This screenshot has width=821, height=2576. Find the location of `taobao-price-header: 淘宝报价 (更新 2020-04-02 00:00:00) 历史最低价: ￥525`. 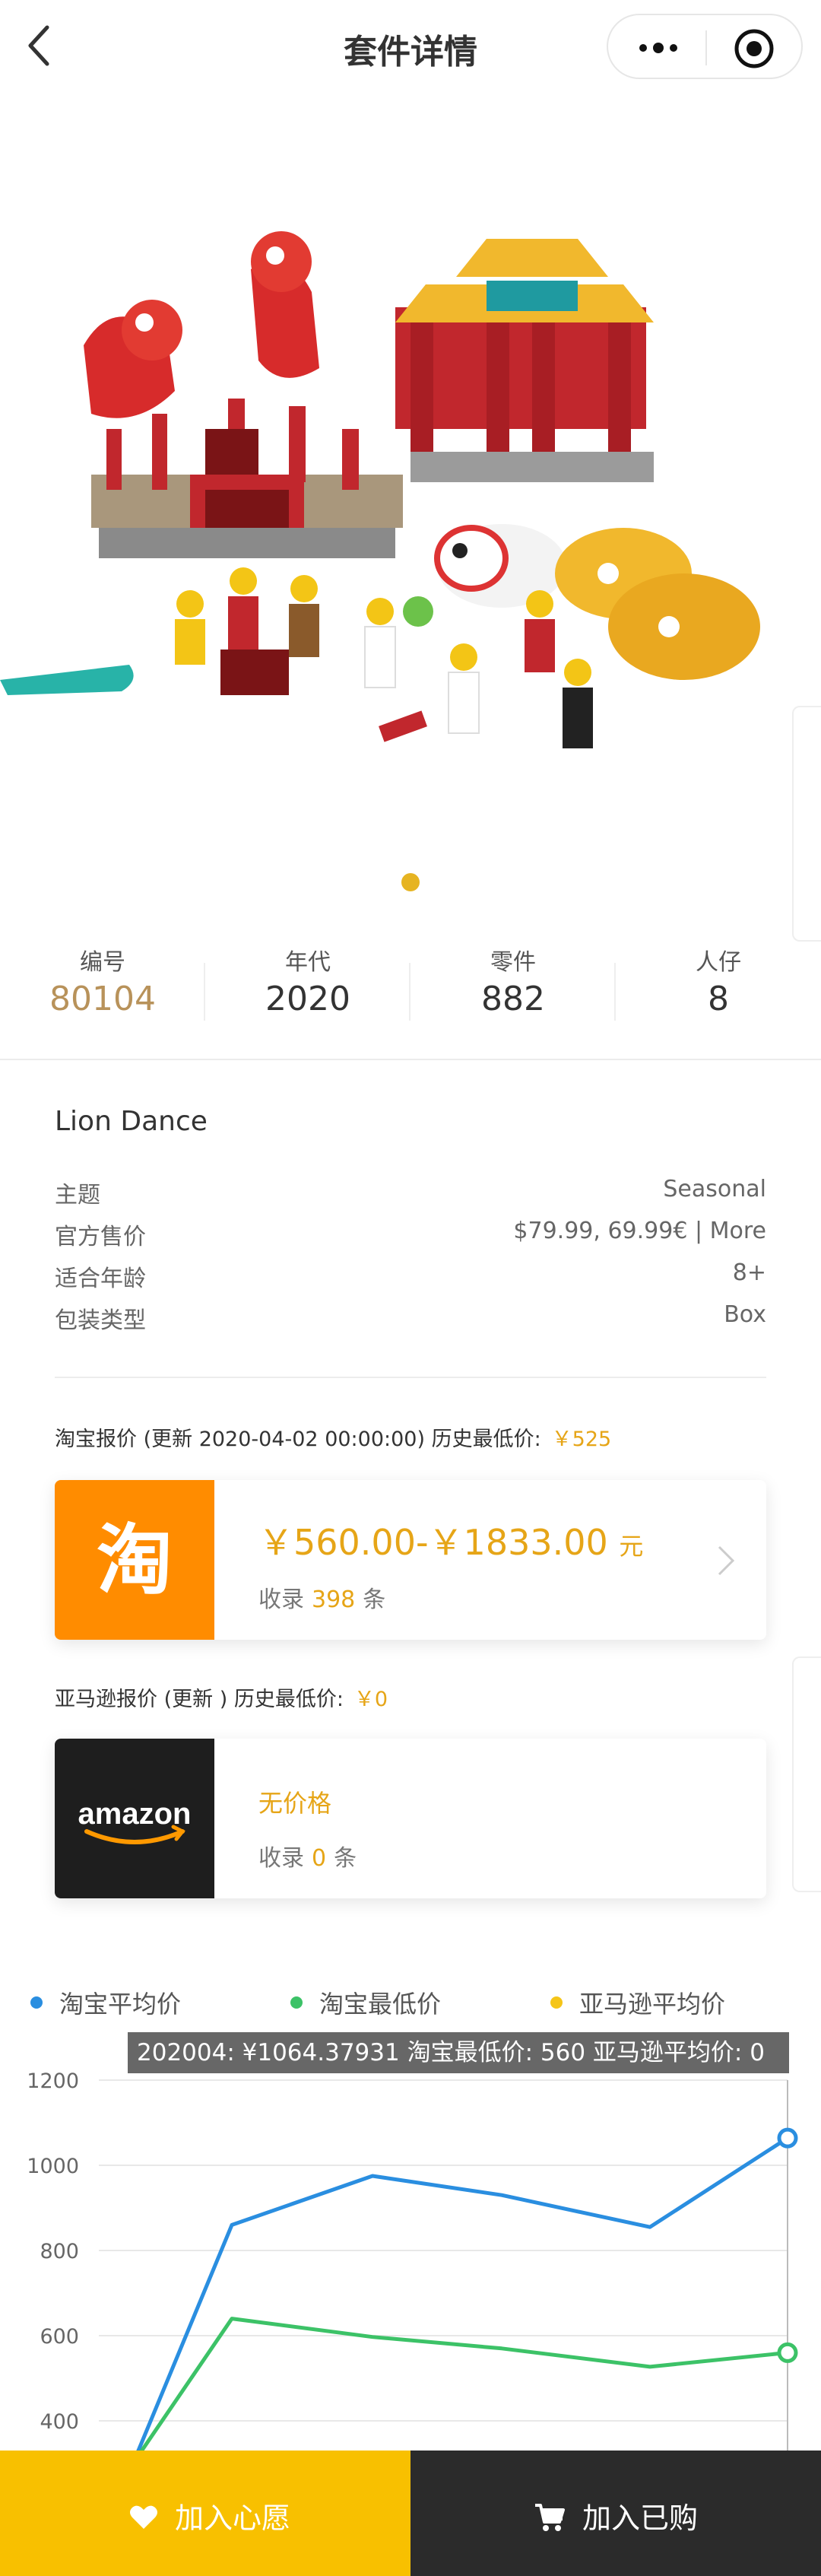

taobao-price-header: 淘宝报价 (更新 2020-04-02 00:00:00) 历史最低价: ￥525 is located at coordinates (333, 1437).